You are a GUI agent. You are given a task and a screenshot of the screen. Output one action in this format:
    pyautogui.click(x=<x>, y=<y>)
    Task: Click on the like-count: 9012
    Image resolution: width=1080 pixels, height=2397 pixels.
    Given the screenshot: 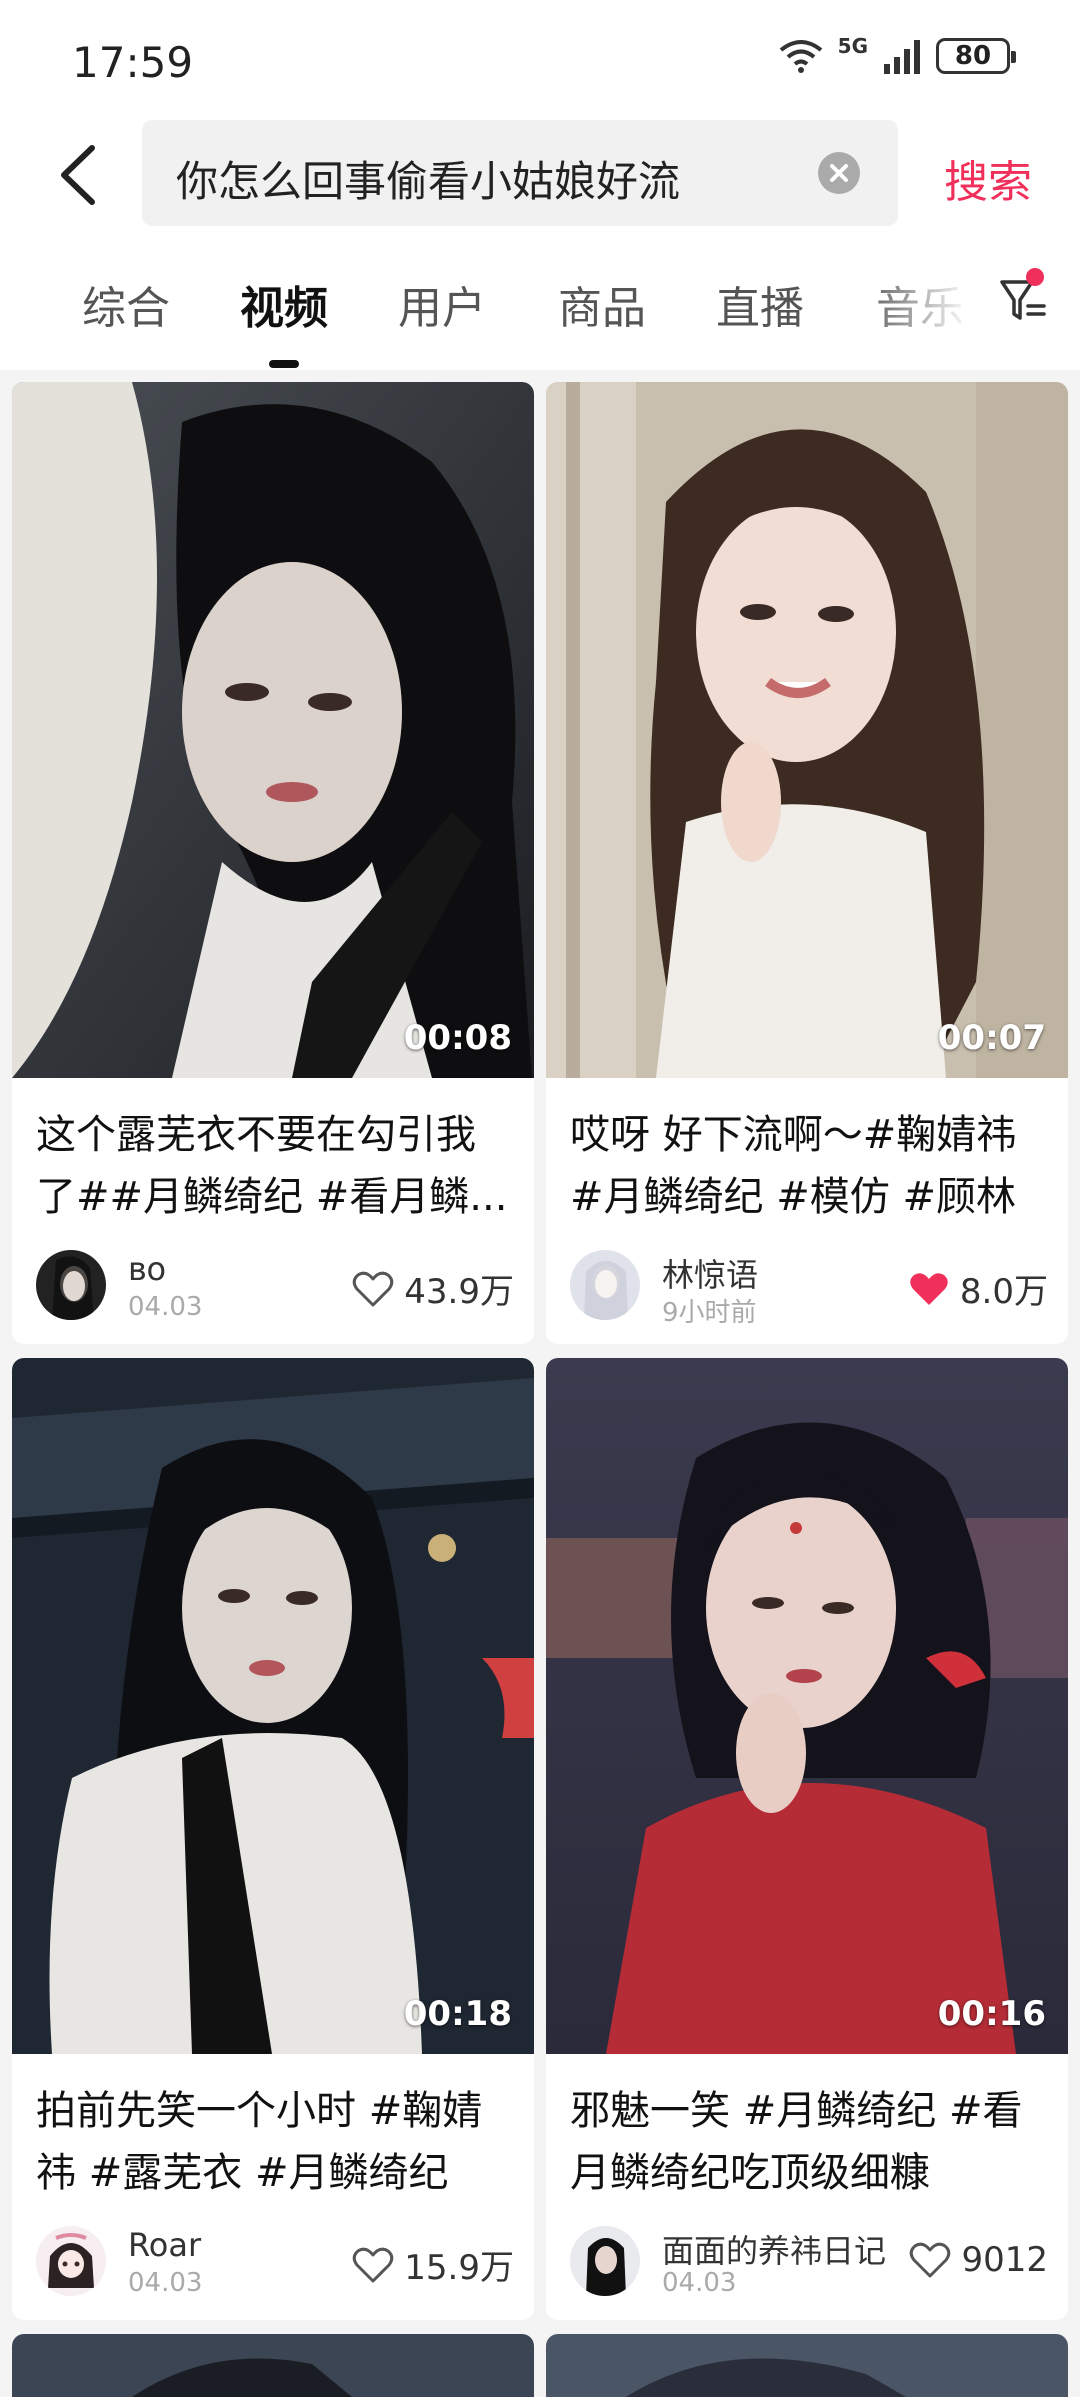 What is the action you would take?
    pyautogui.click(x=978, y=2260)
    